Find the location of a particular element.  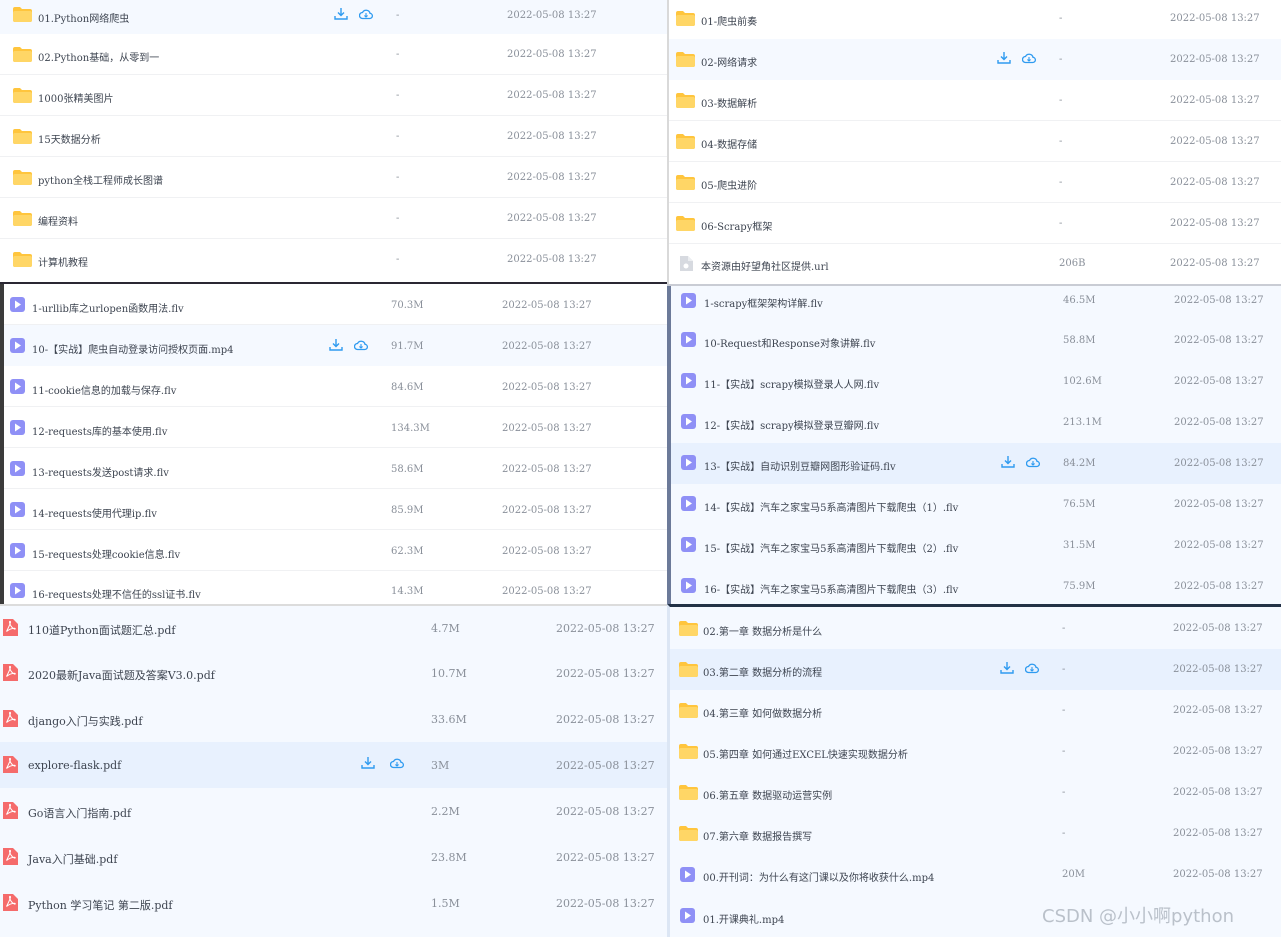

file-row: 02-网络请求 - 2022-05-08 13:27 is located at coordinates (975, 59).